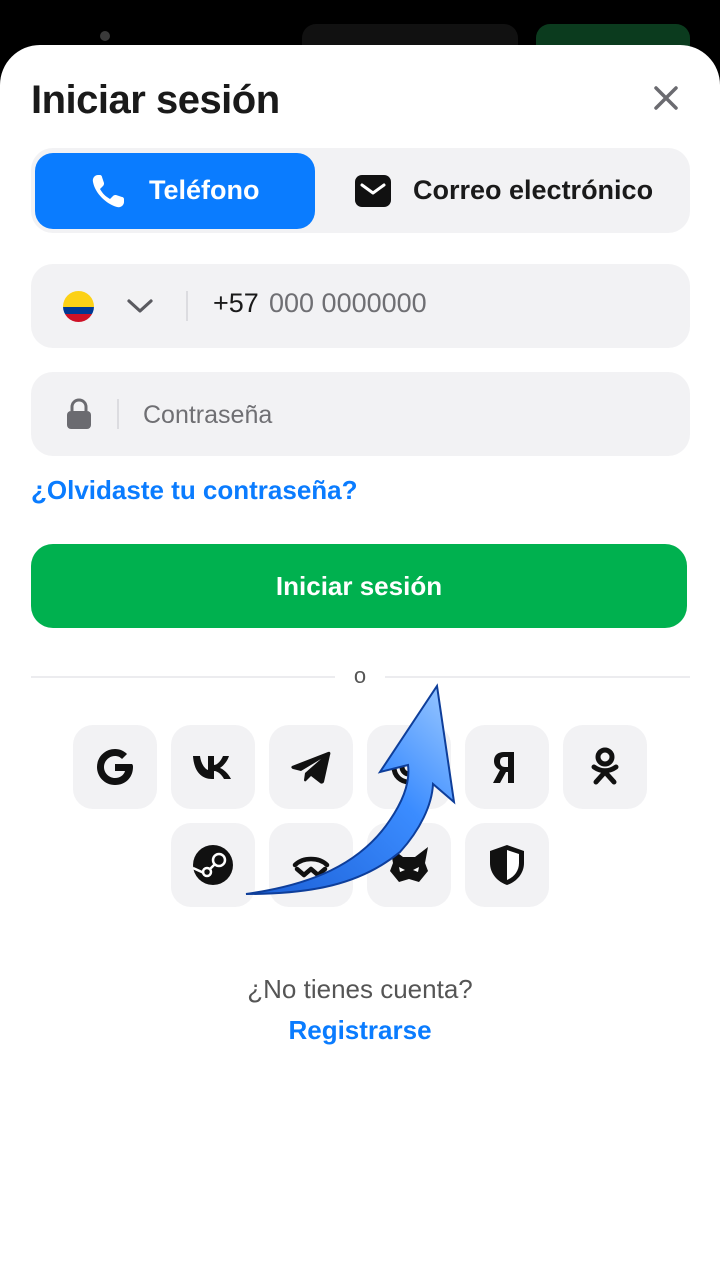 This screenshot has height=1280, width=720. What do you see at coordinates (140, 306) in the screenshot?
I see `chevron-down-icon` at bounding box center [140, 306].